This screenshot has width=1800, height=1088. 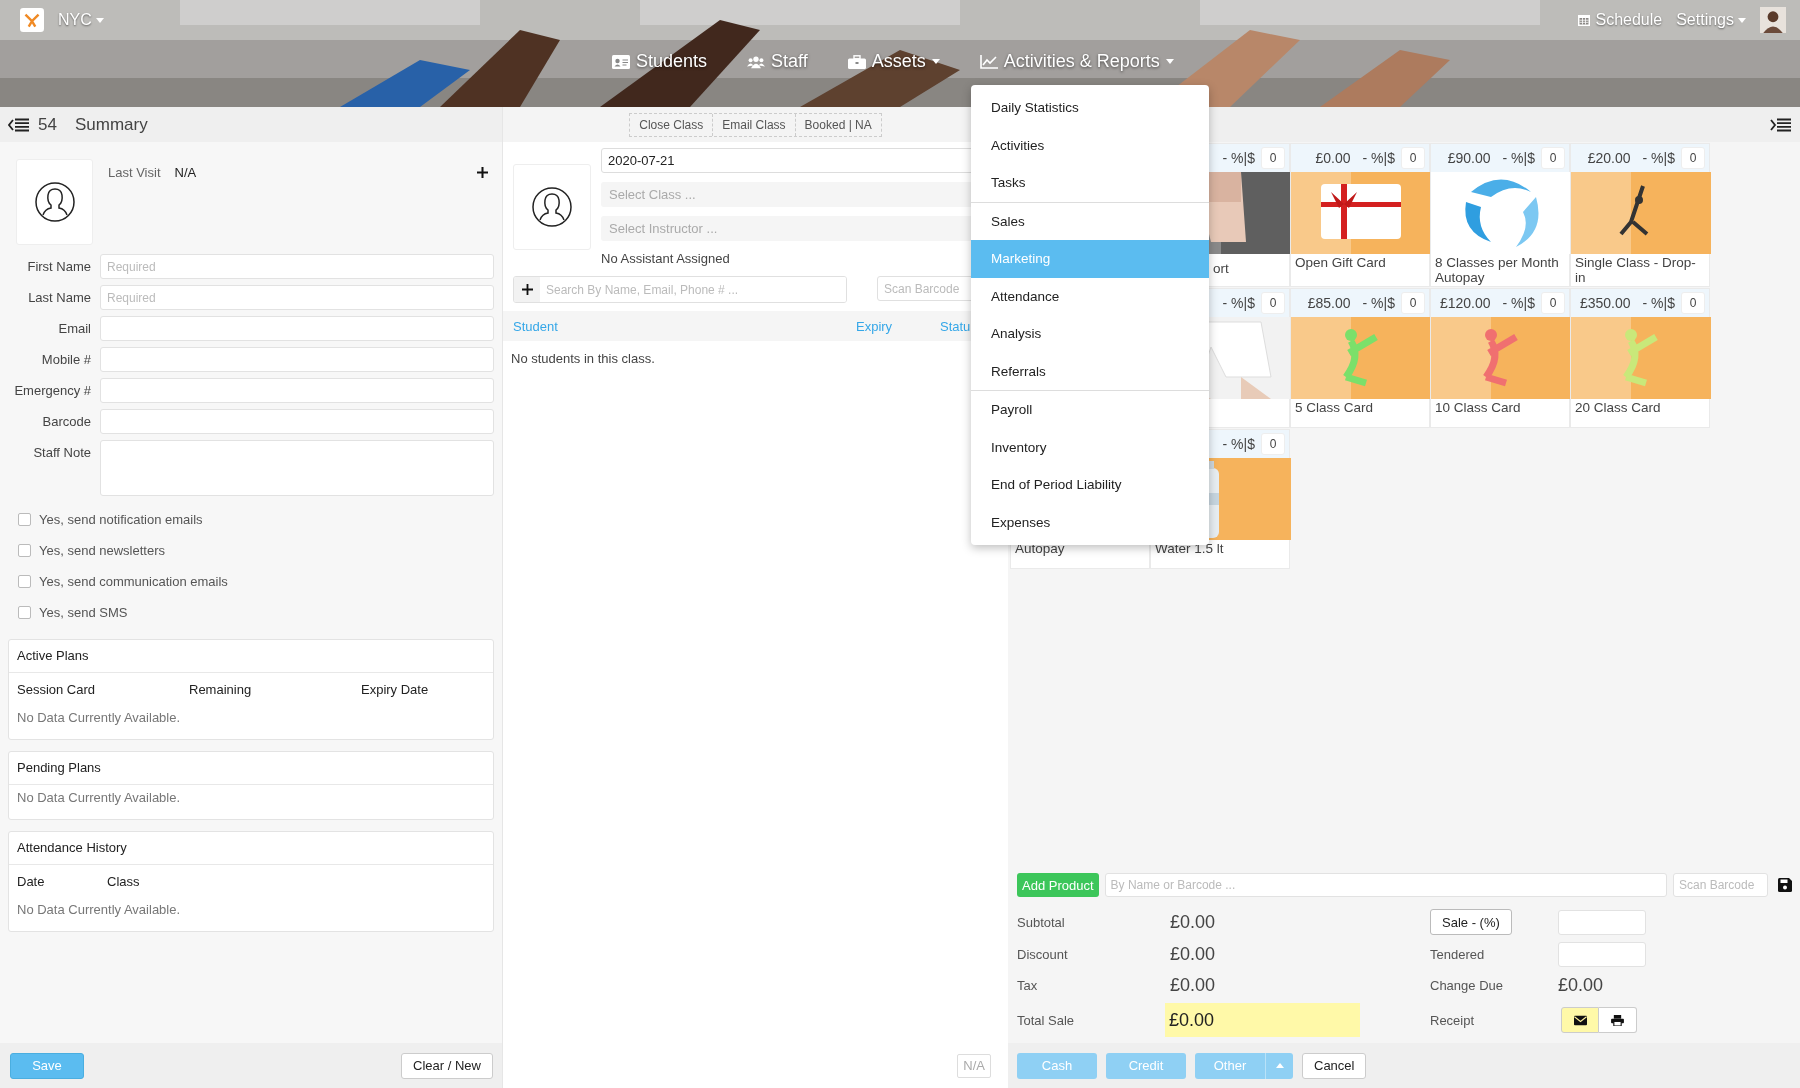 I want to click on menu-item: Payroll, so click(x=1090, y=410).